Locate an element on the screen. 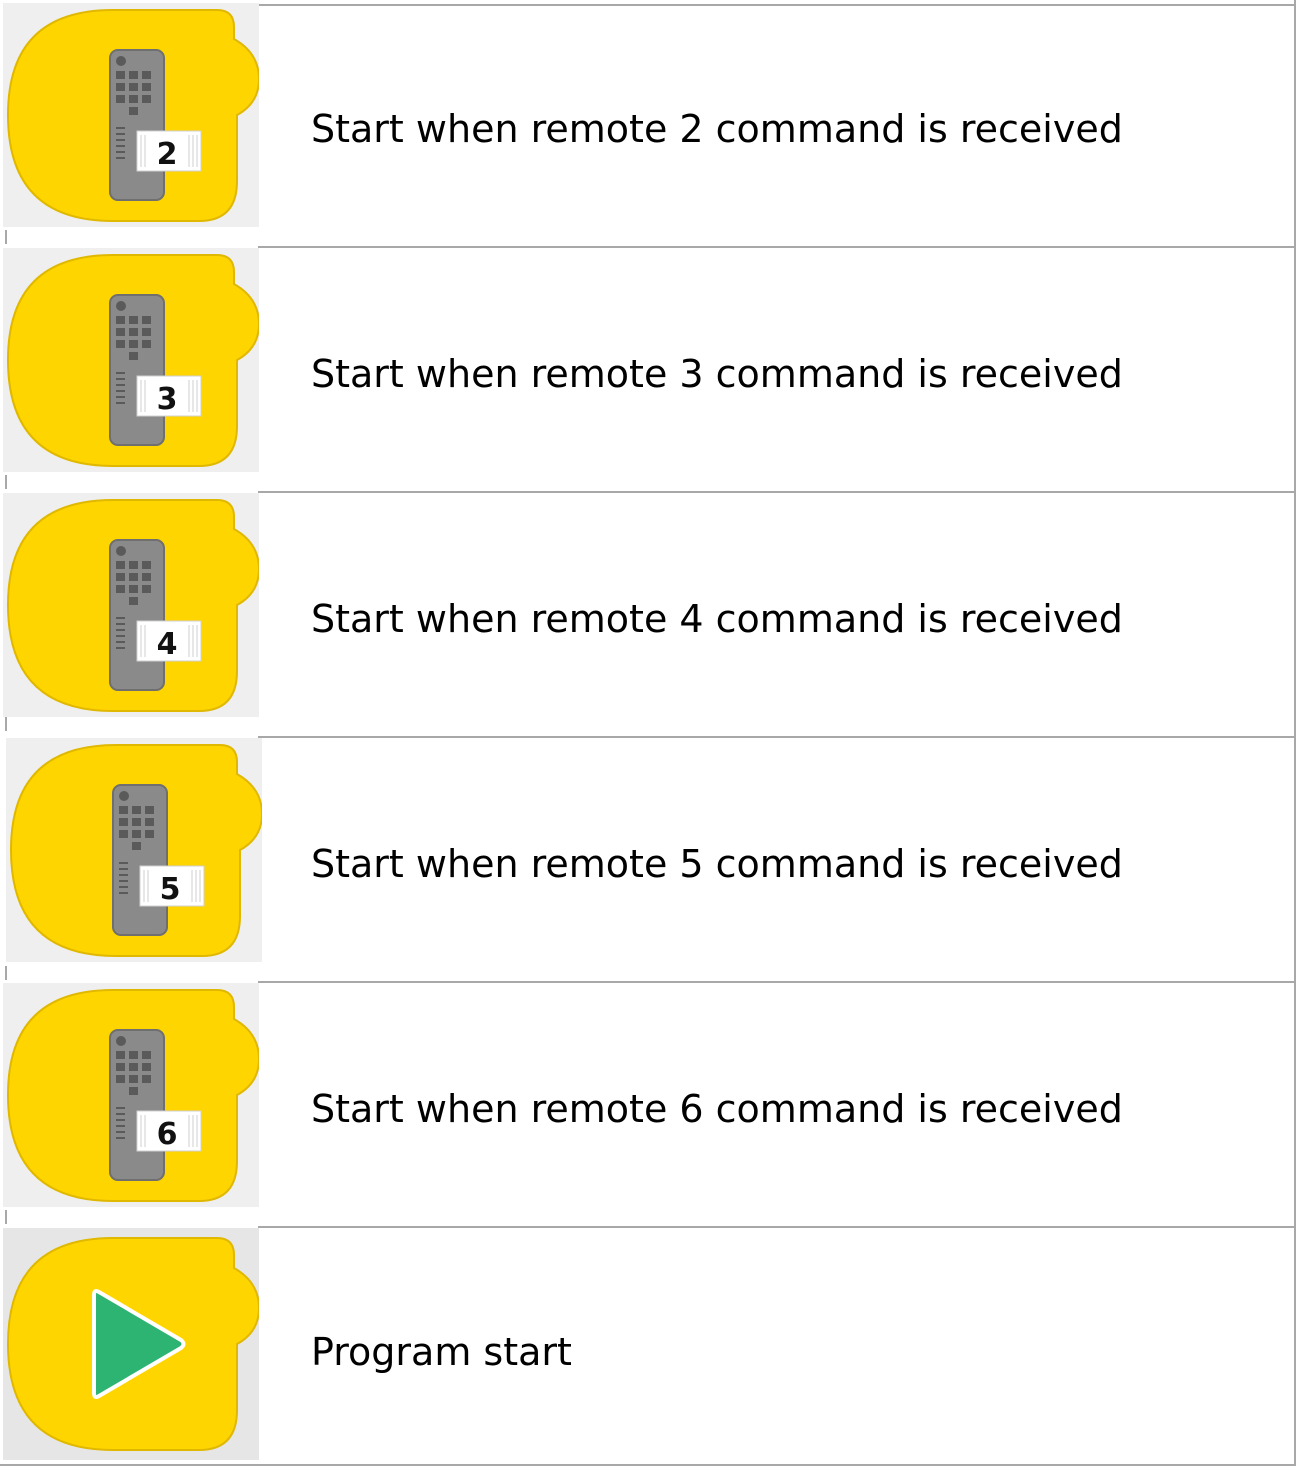 The image size is (1296, 1466). start-block-remote-3: 3 is located at coordinates (131, 360).